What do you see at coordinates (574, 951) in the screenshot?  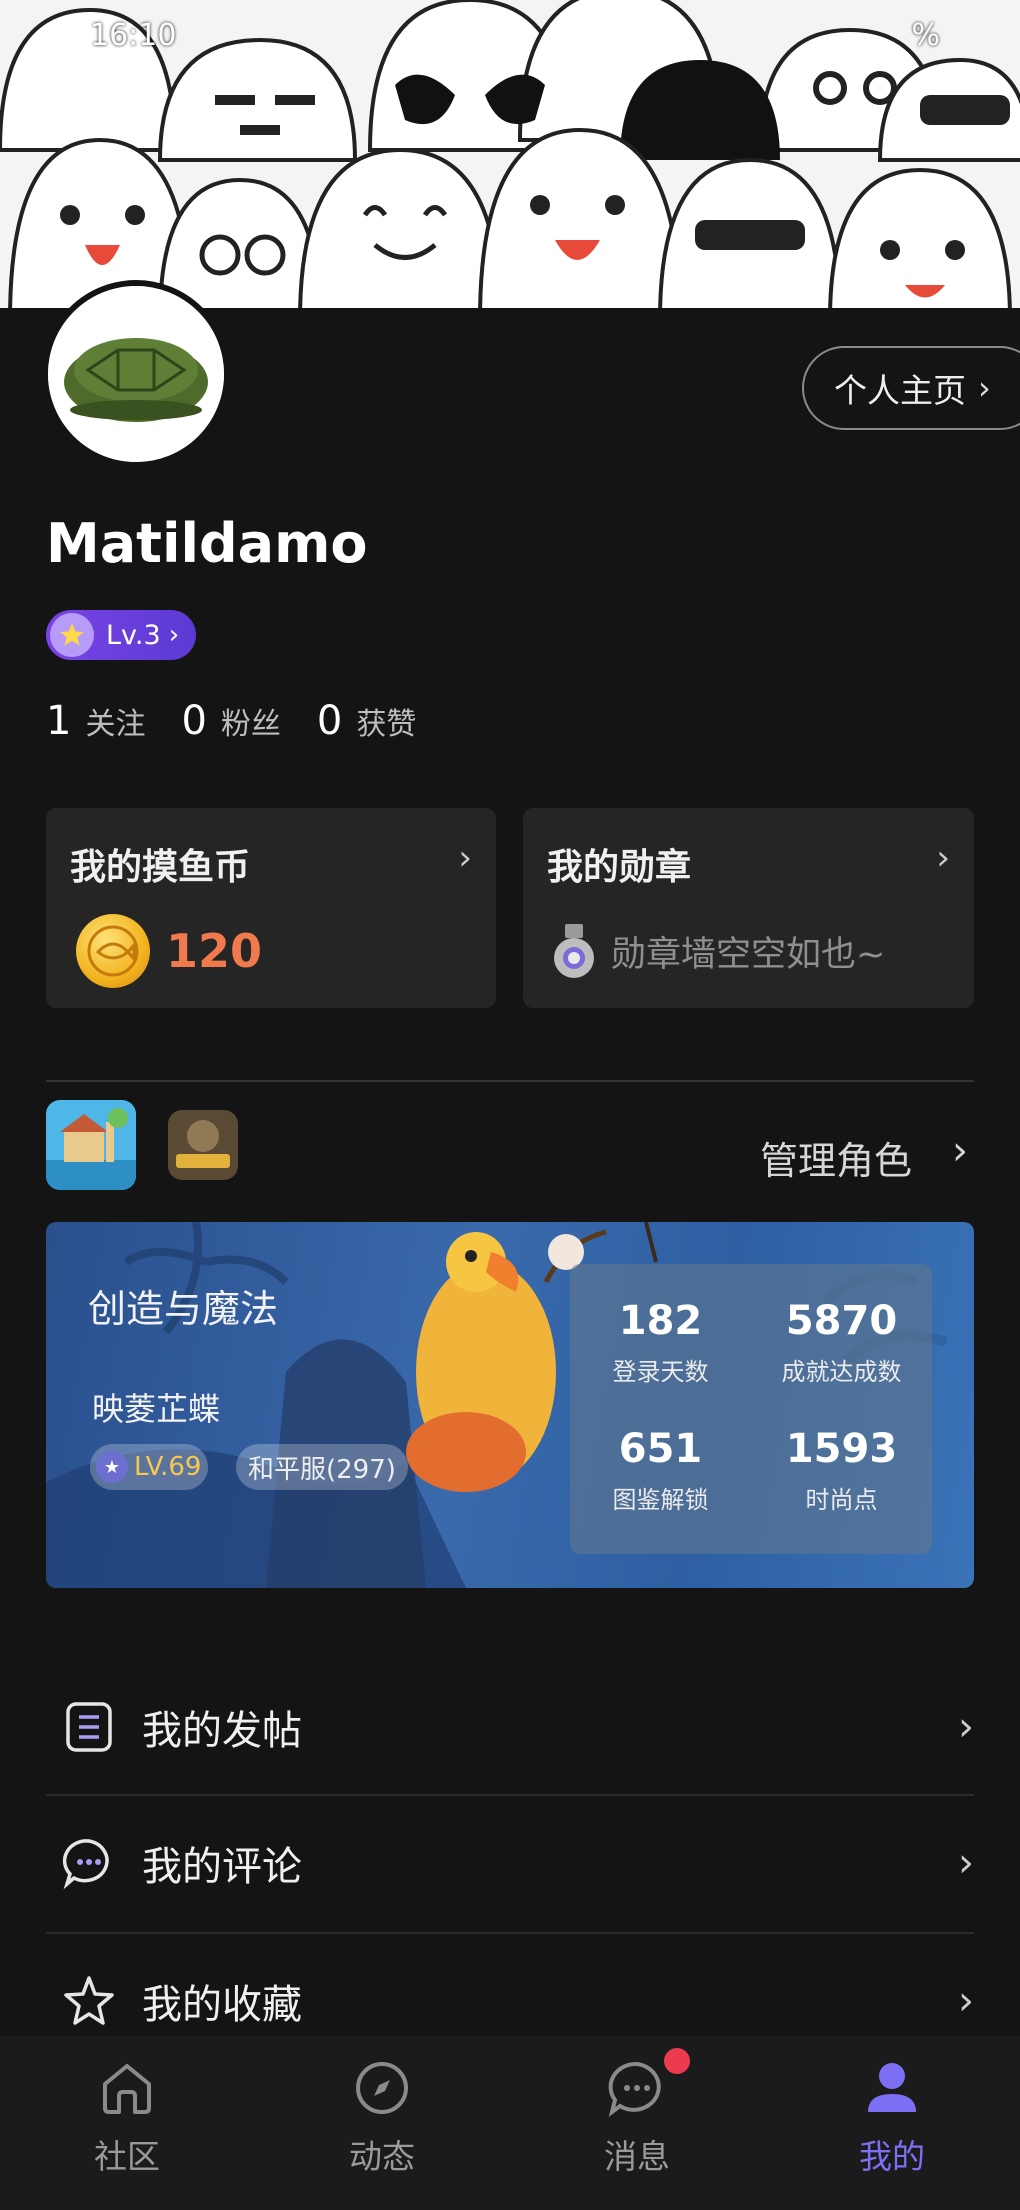 I see `medal-icon` at bounding box center [574, 951].